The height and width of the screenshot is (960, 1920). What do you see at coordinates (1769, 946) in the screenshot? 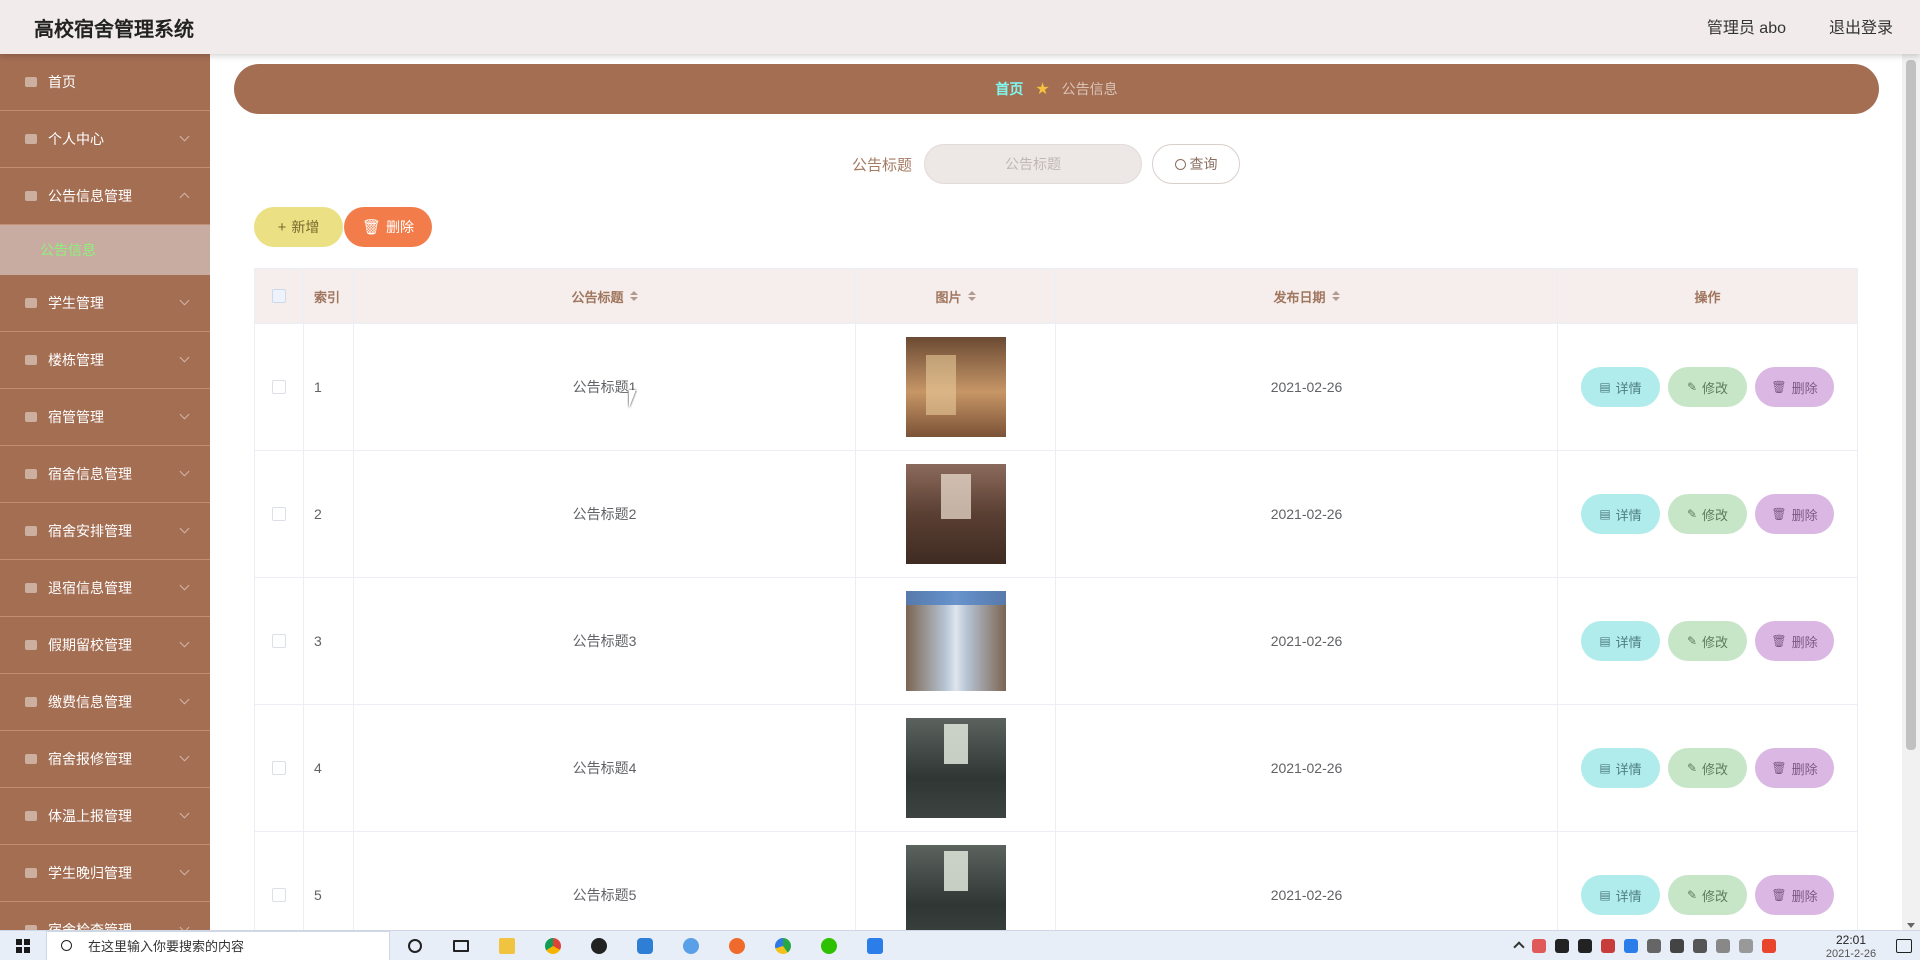
I see `sogou-icon` at bounding box center [1769, 946].